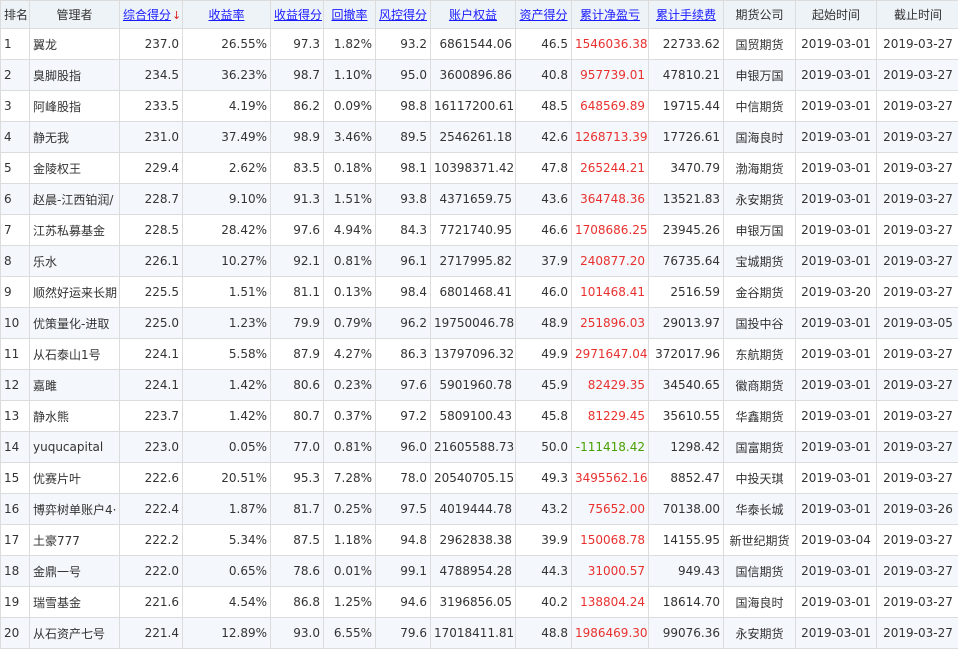 This screenshot has height=649, width=958. What do you see at coordinates (75, 633) in the screenshot?
I see `manager-cell: 从石资产七号` at bounding box center [75, 633].